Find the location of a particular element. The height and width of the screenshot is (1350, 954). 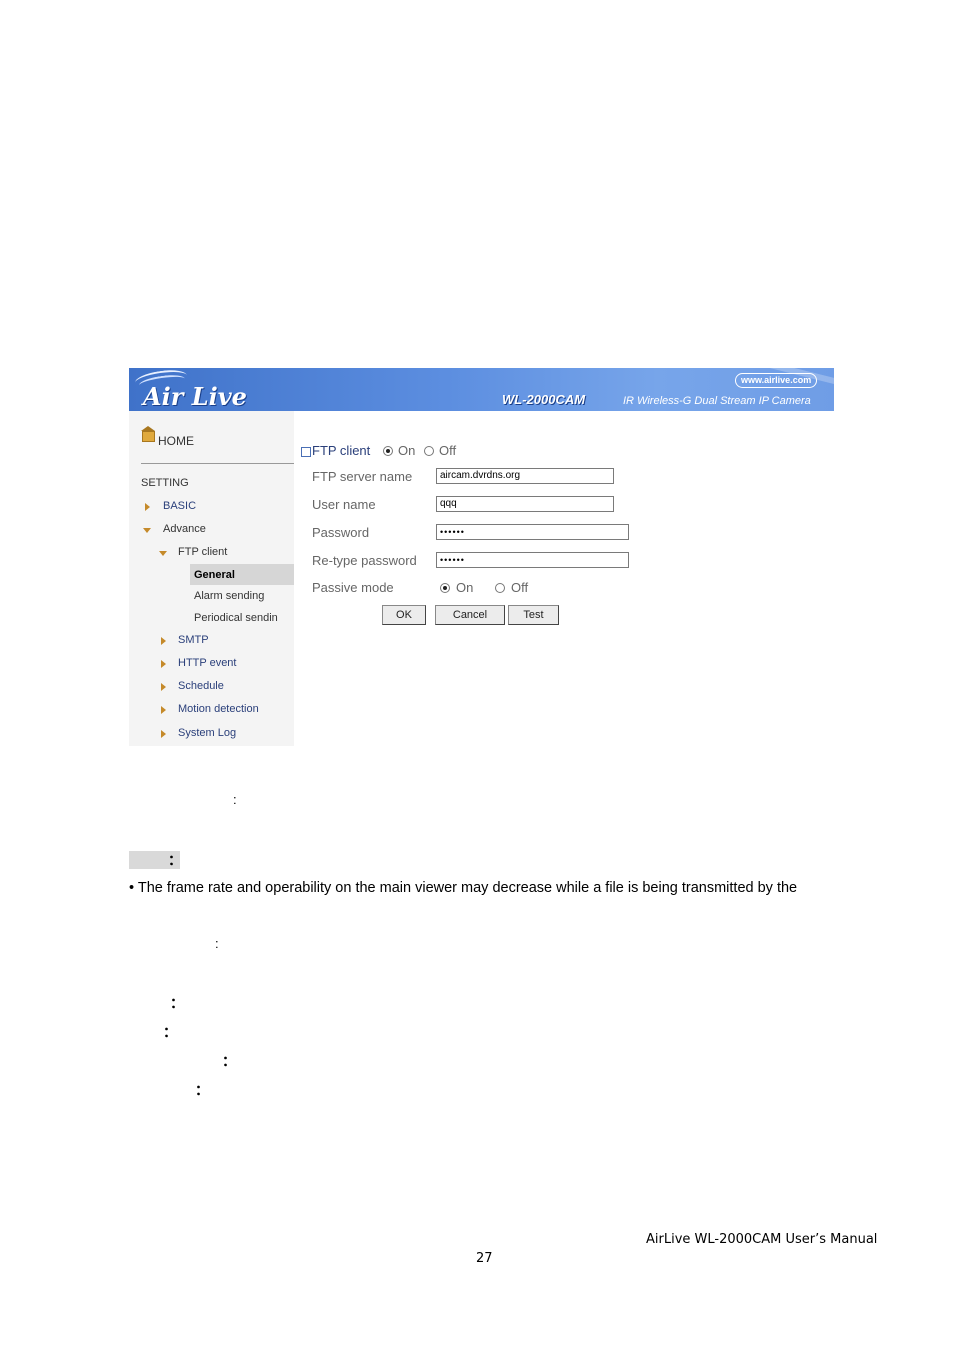

home-icon is located at coordinates (148, 434).